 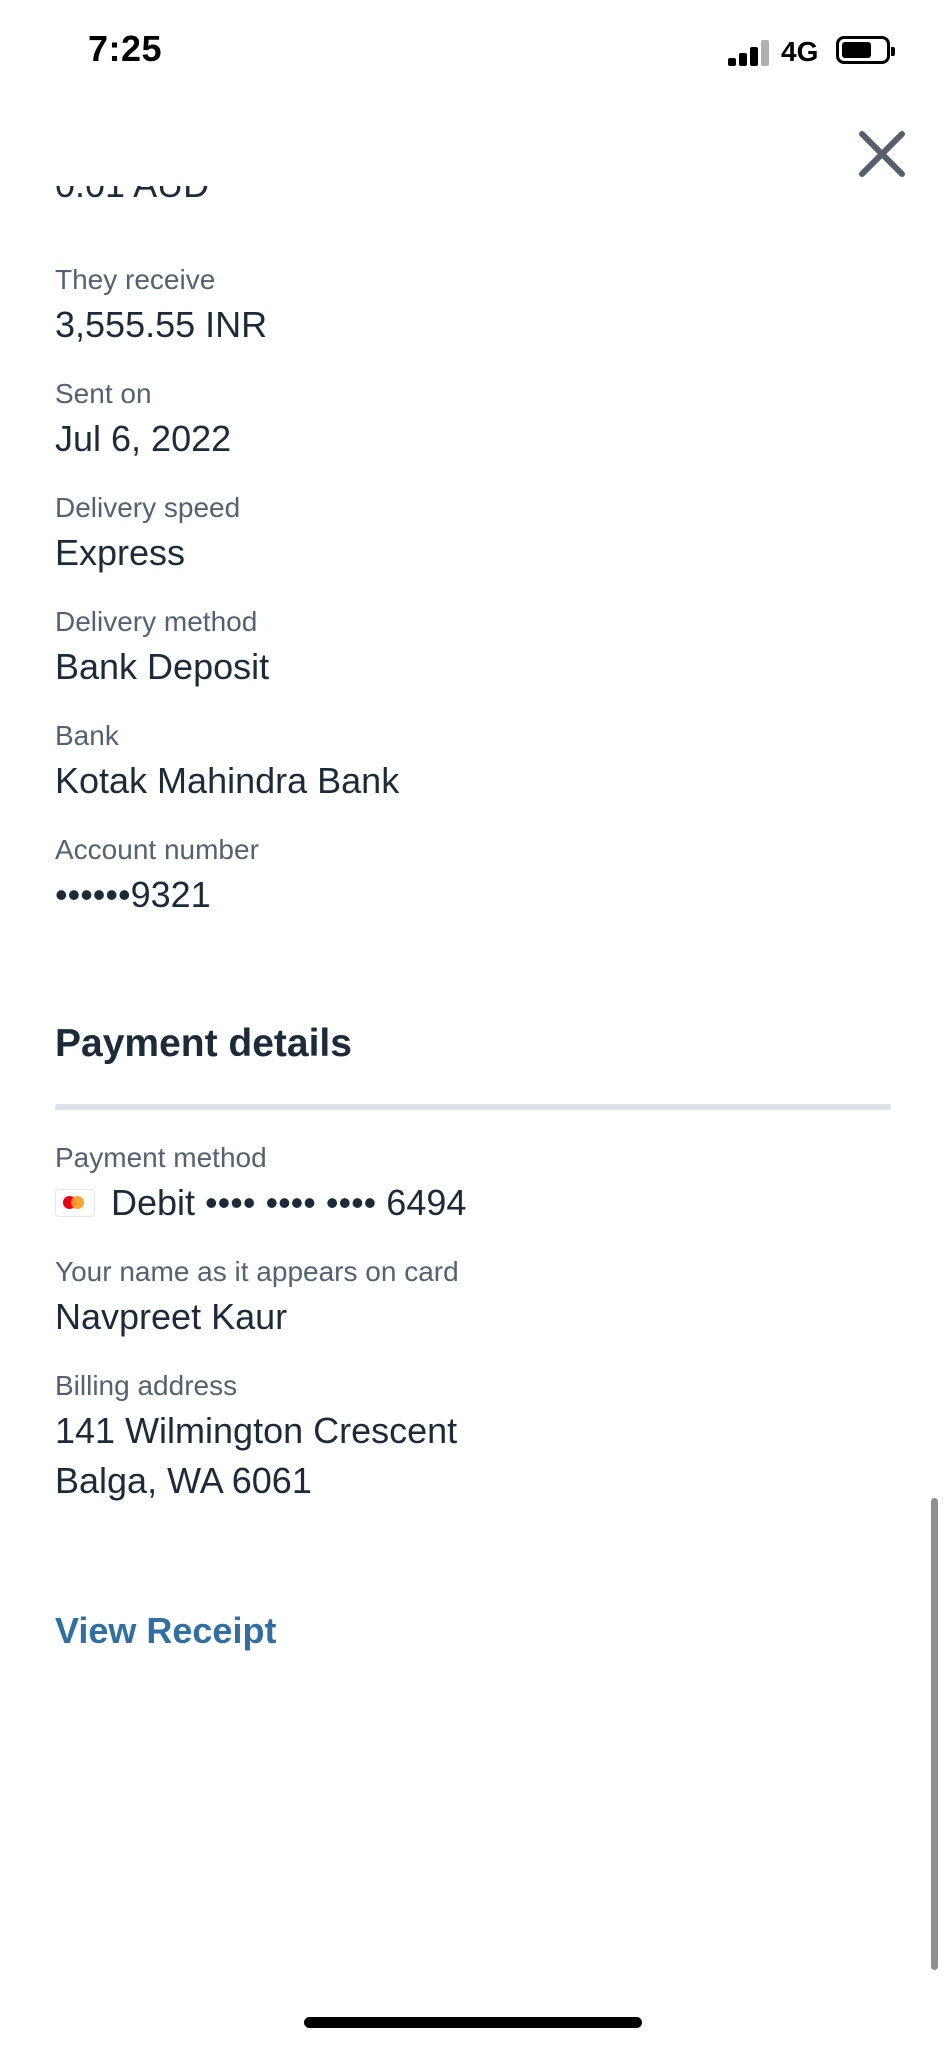 I want to click on field-sent-on: Sent on Jul 6, 2022, so click(x=143, y=419).